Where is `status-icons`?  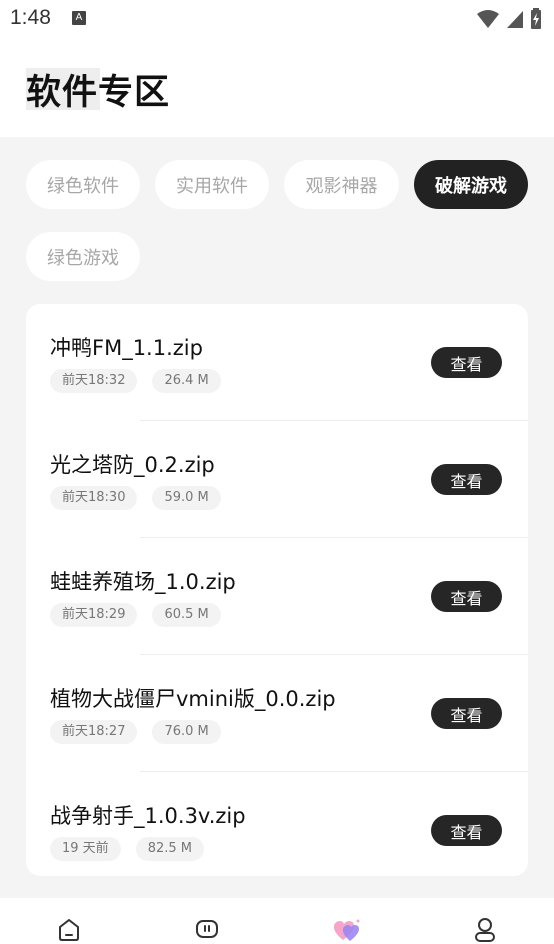 status-icons is located at coordinates (509, 19).